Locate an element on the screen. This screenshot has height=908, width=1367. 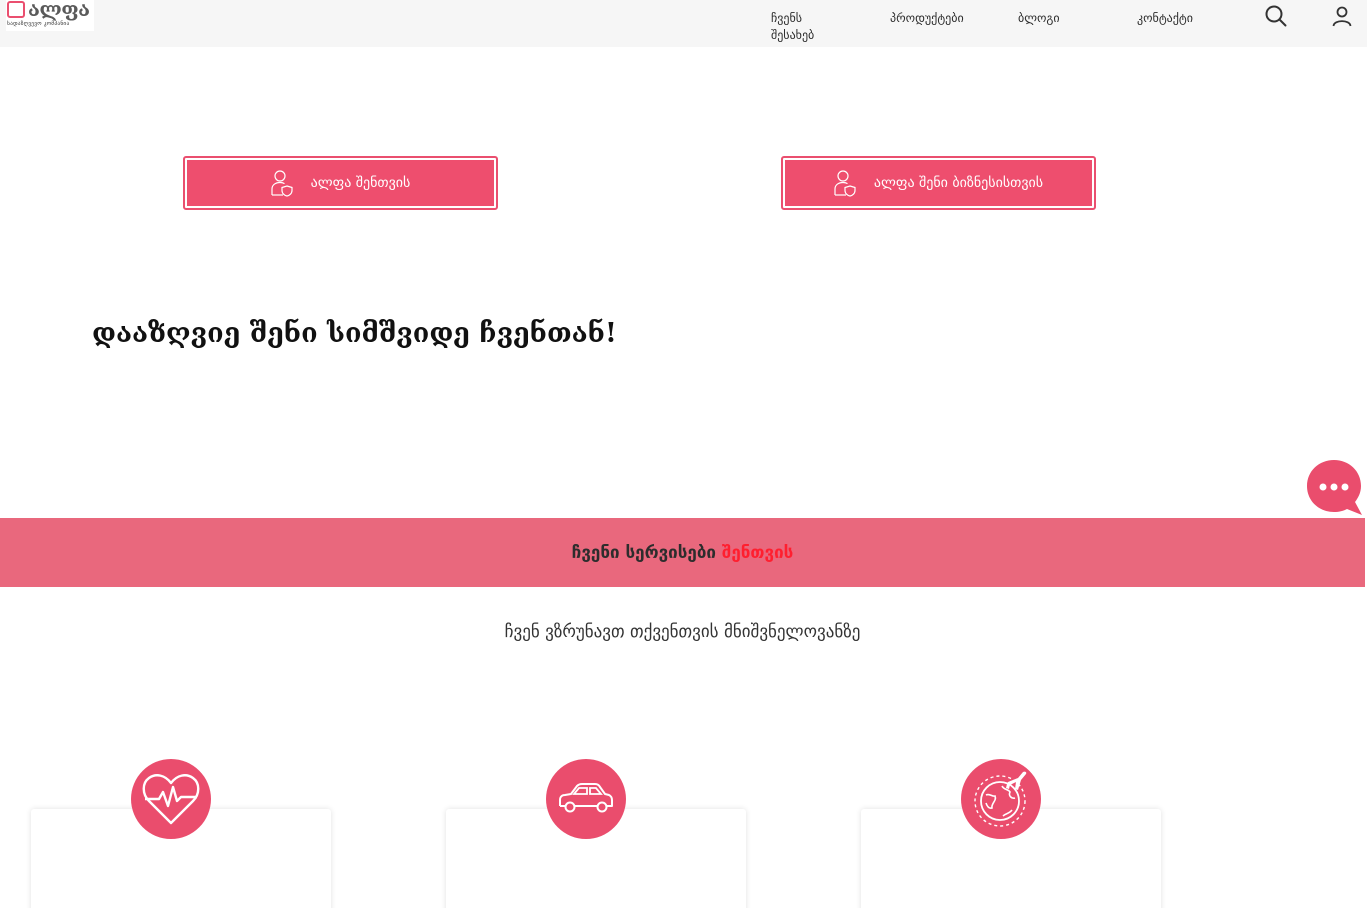
hero-headline: დააზღვიე შენი სიმშვიდე ჩვენთან! is located at coordinates (354, 333).